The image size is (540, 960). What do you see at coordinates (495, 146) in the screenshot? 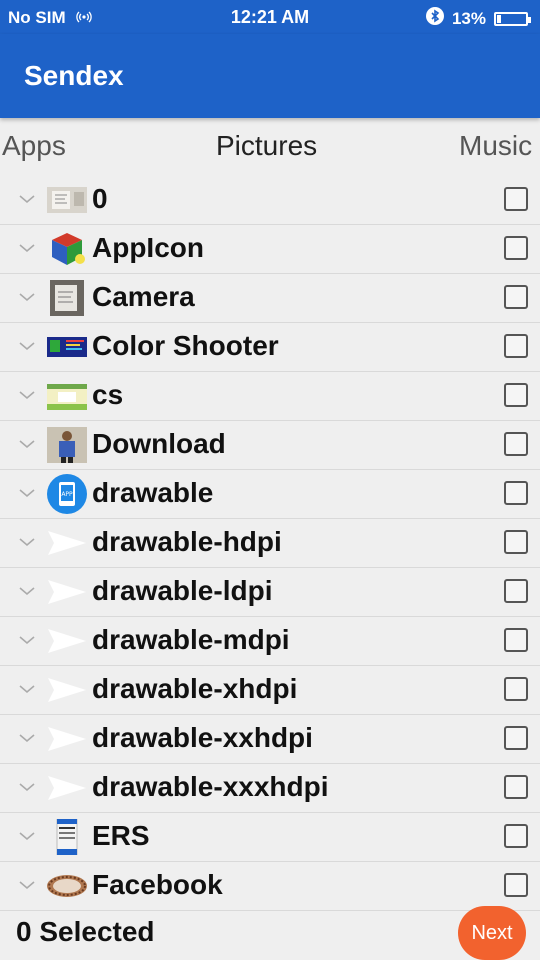
I see `tab-music: Music` at bounding box center [495, 146].